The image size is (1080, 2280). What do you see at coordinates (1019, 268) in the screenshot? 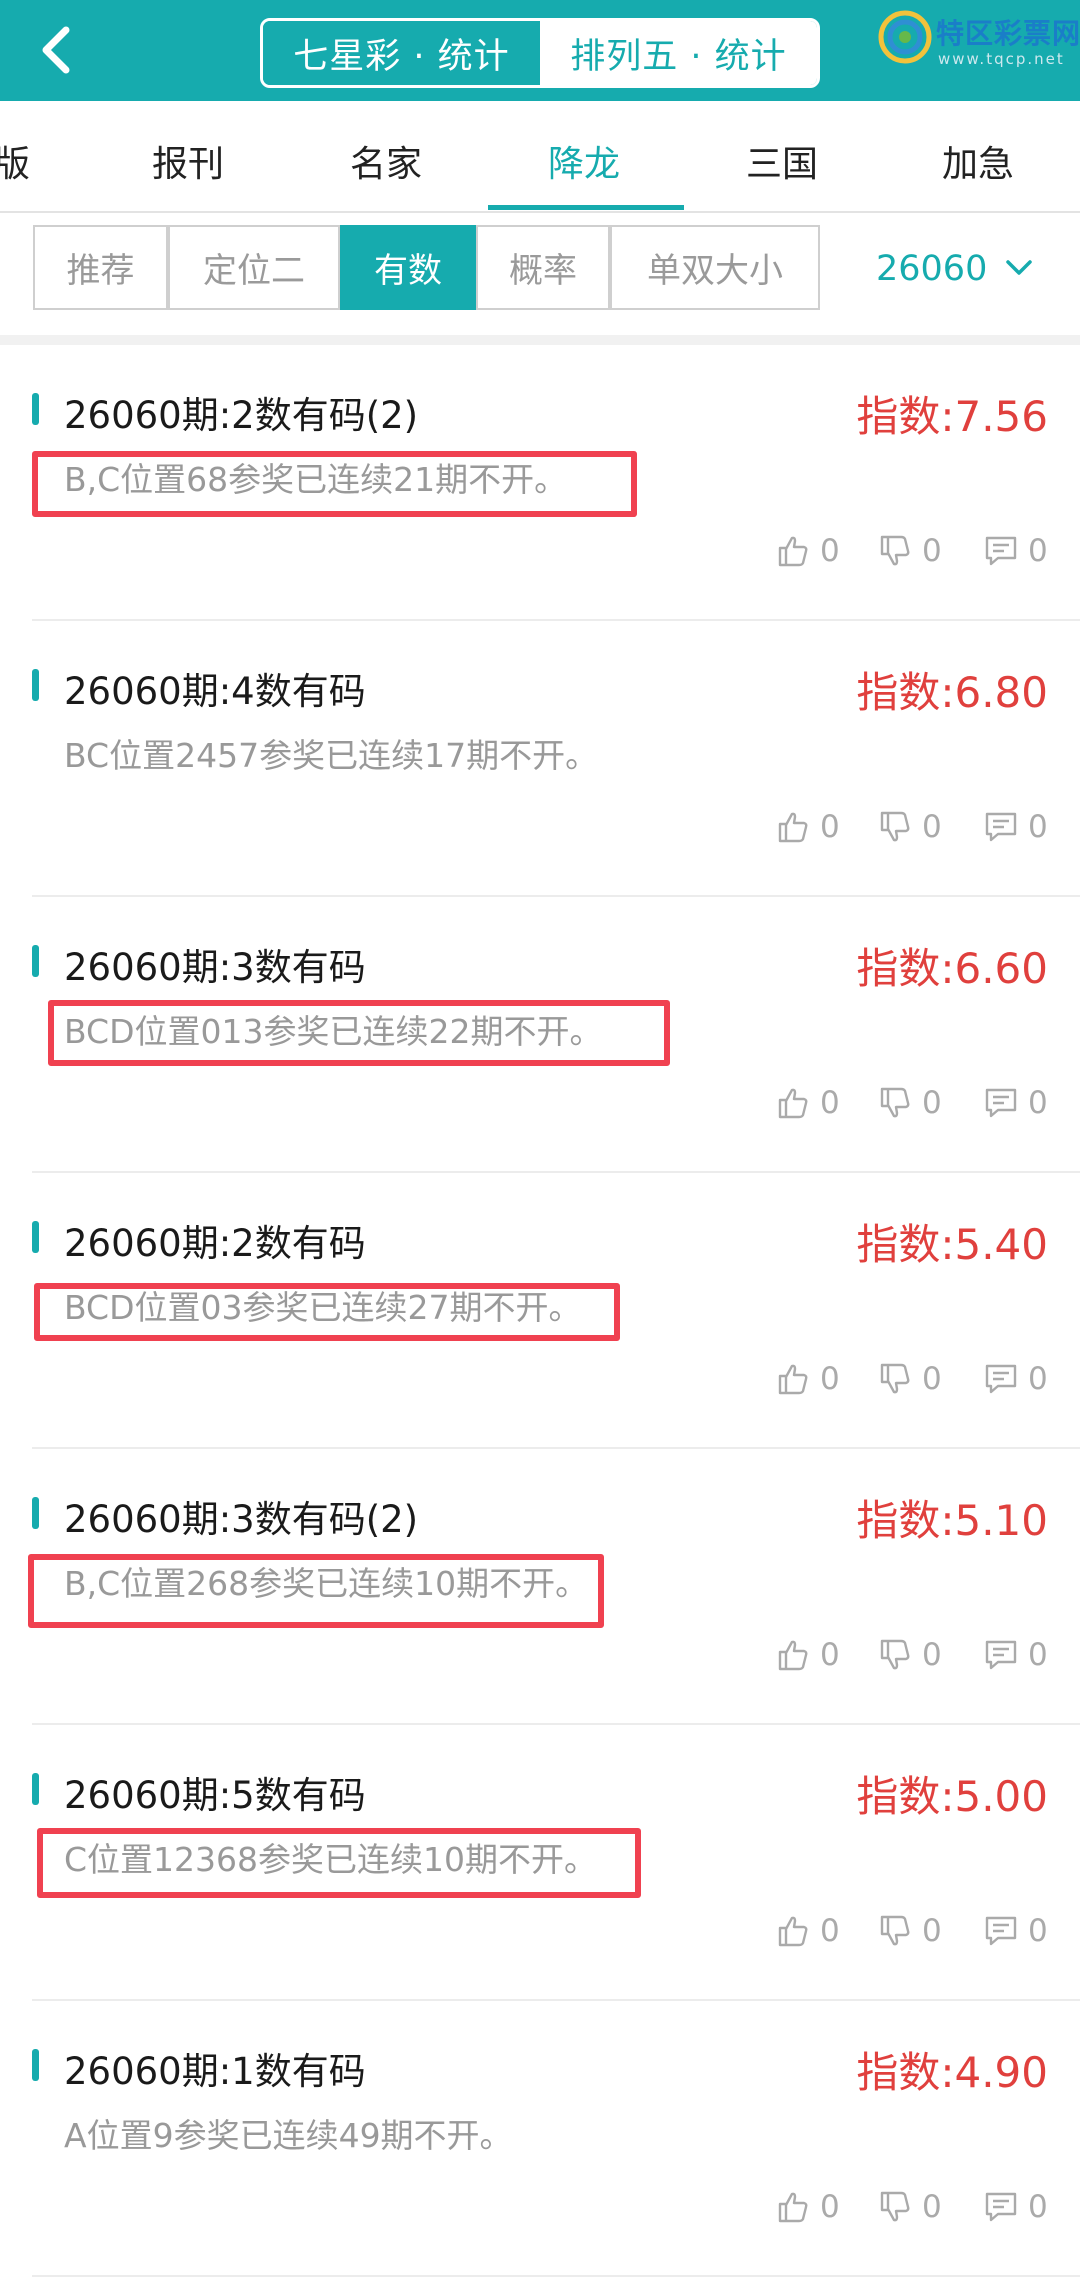
I see `chevron-down-icon` at bounding box center [1019, 268].